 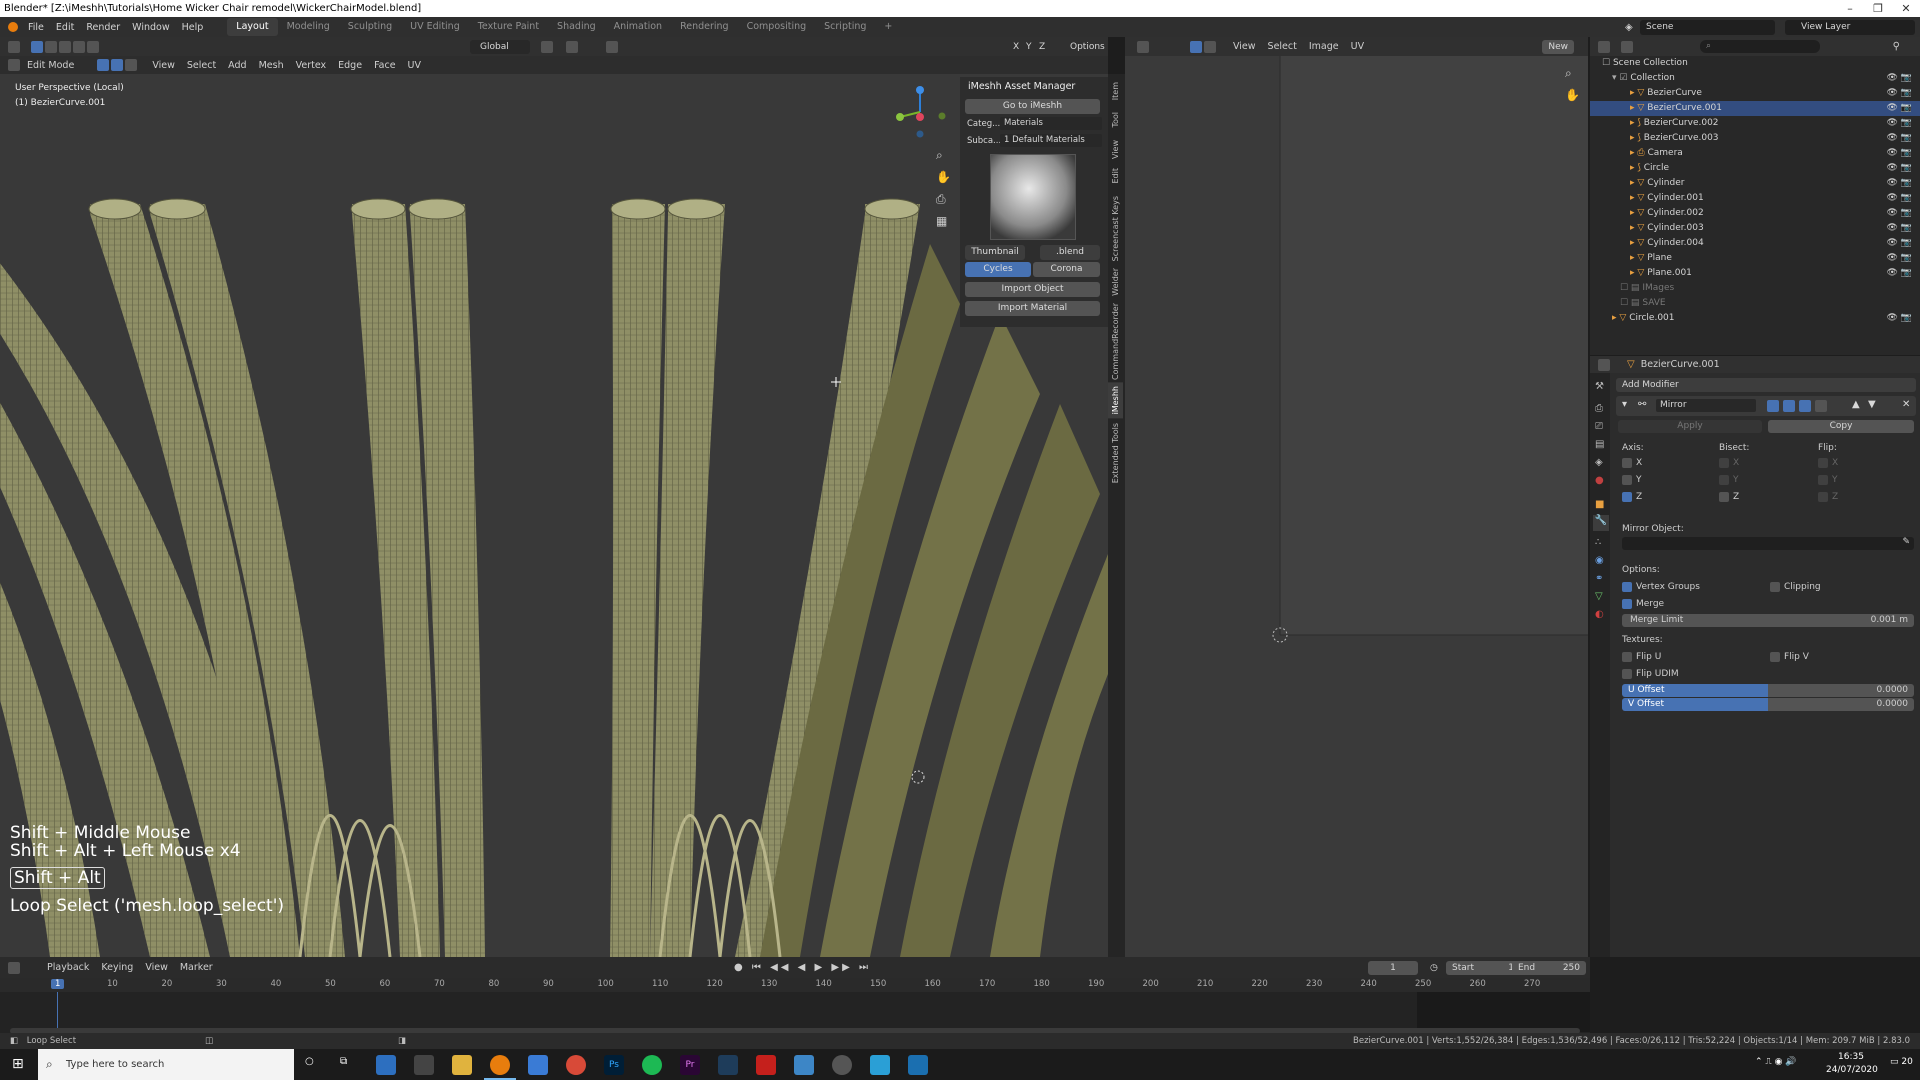 I want to click on edge-mode-icon, so click(x=117, y=65).